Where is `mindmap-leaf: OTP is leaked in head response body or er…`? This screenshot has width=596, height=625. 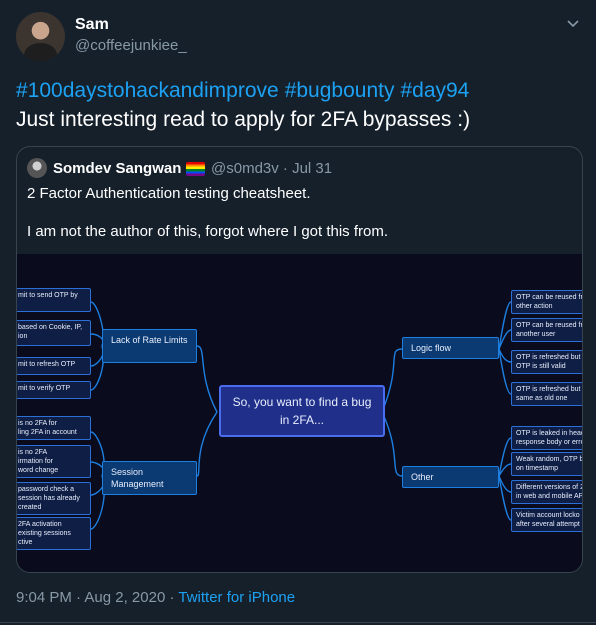 mindmap-leaf: OTP is leaked in head response body or er… is located at coordinates (547, 438).